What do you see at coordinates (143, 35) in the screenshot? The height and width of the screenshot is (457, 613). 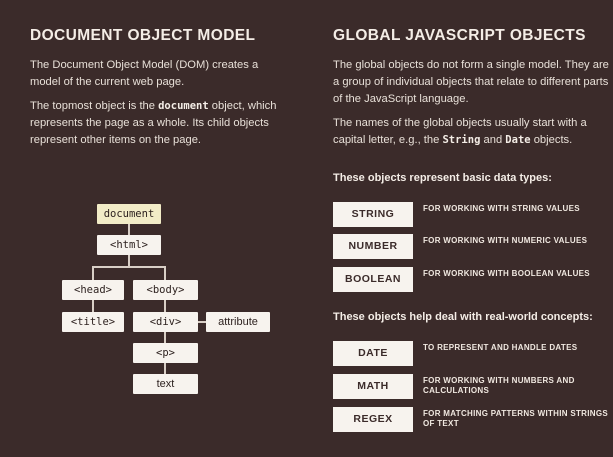 I see `dom-heading: DOCUMENT OBJECT MODEL` at bounding box center [143, 35].